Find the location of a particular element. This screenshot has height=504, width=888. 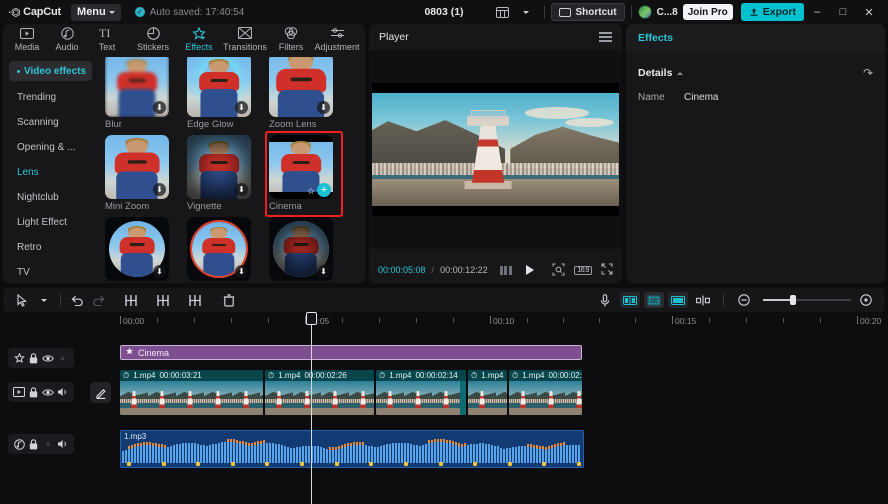

menu-button: Menu is located at coordinates (96, 12).